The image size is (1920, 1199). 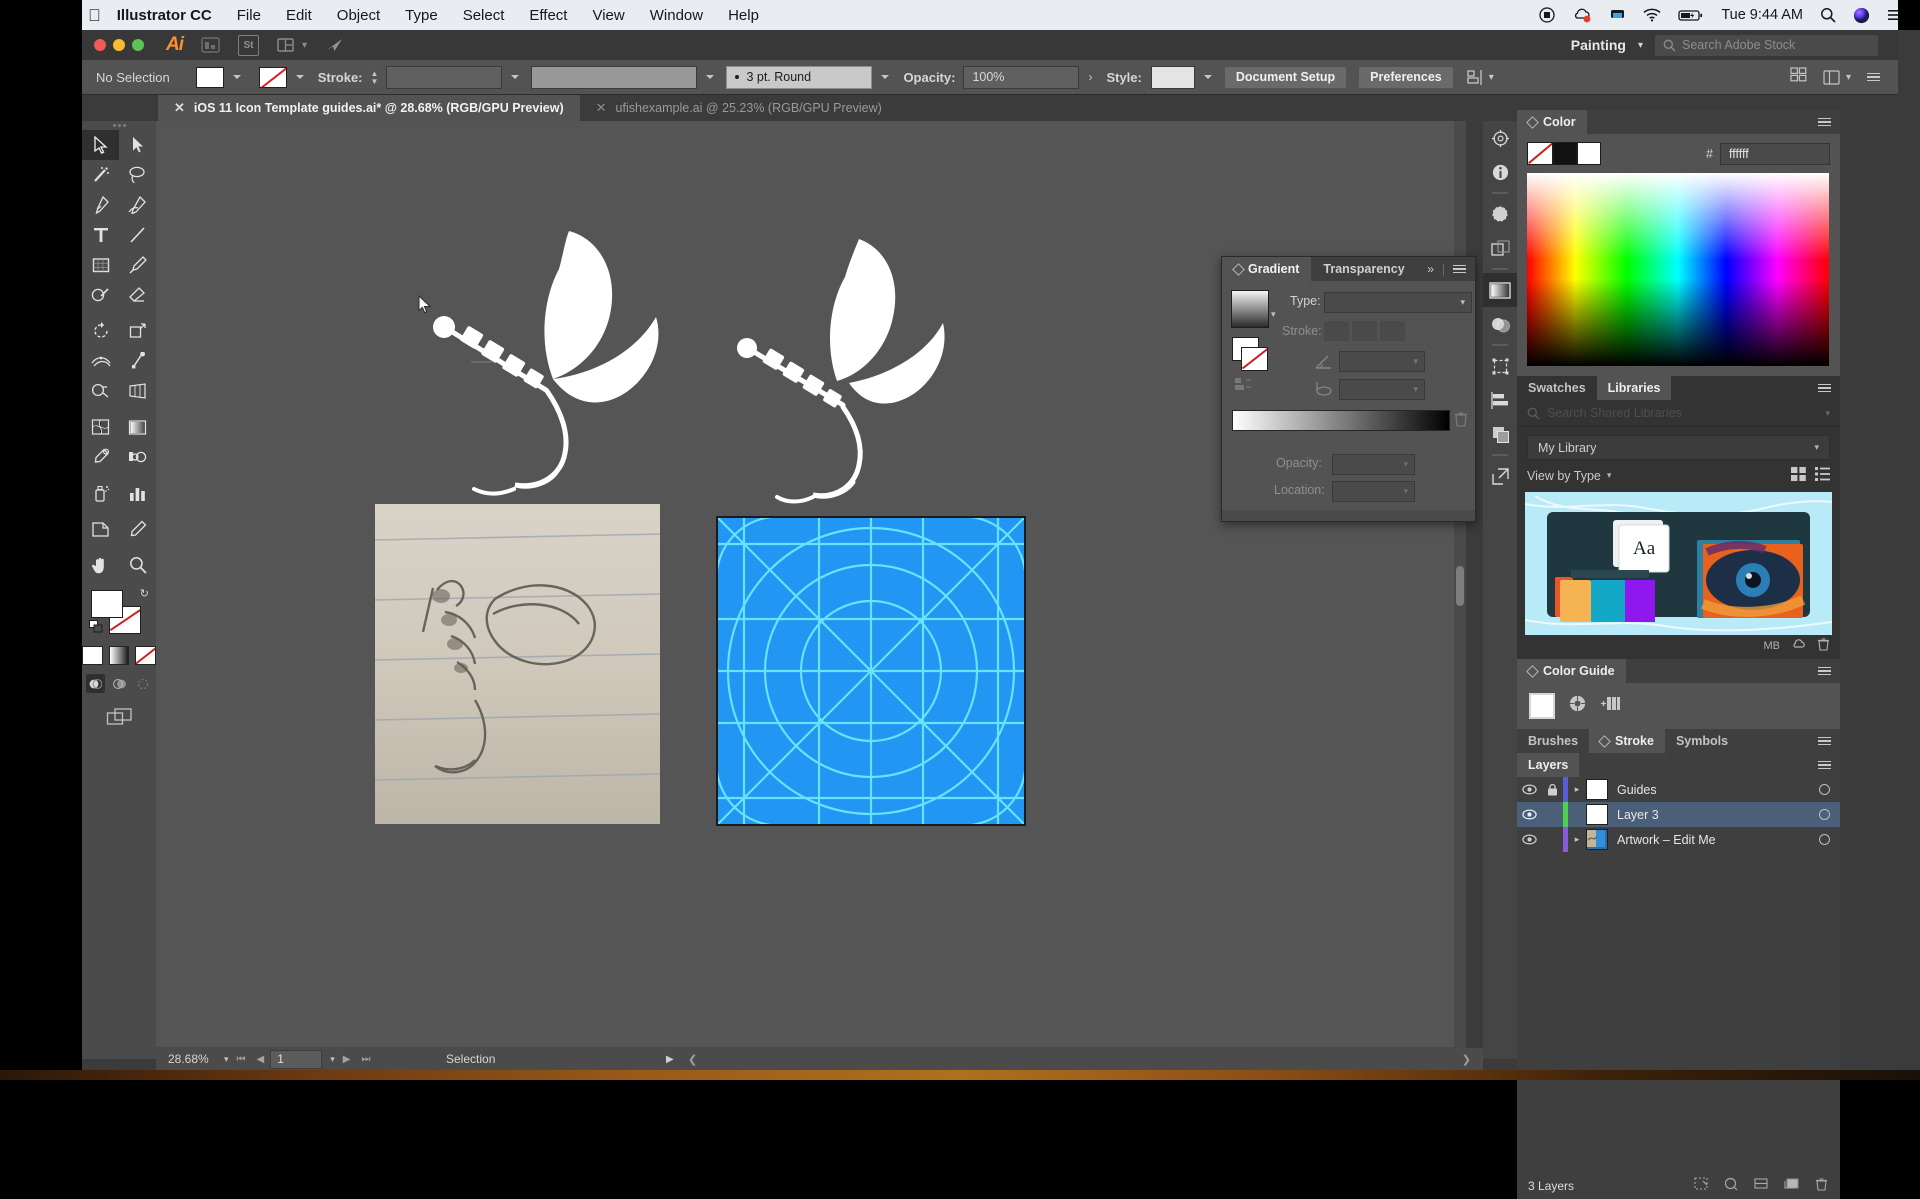 What do you see at coordinates (209, 77) in the screenshot?
I see `fill-color-swatch` at bounding box center [209, 77].